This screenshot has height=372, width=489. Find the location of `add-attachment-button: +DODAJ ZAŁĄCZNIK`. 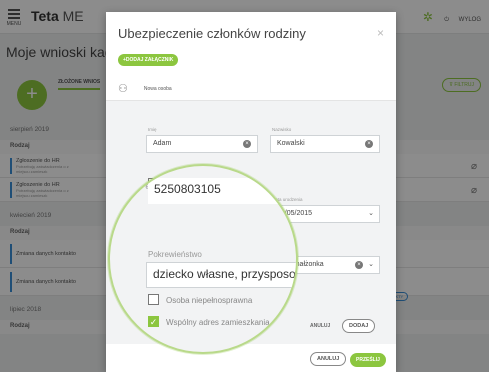

add-attachment-button: +DODAJ ZAŁĄCZNIK is located at coordinates (148, 60).